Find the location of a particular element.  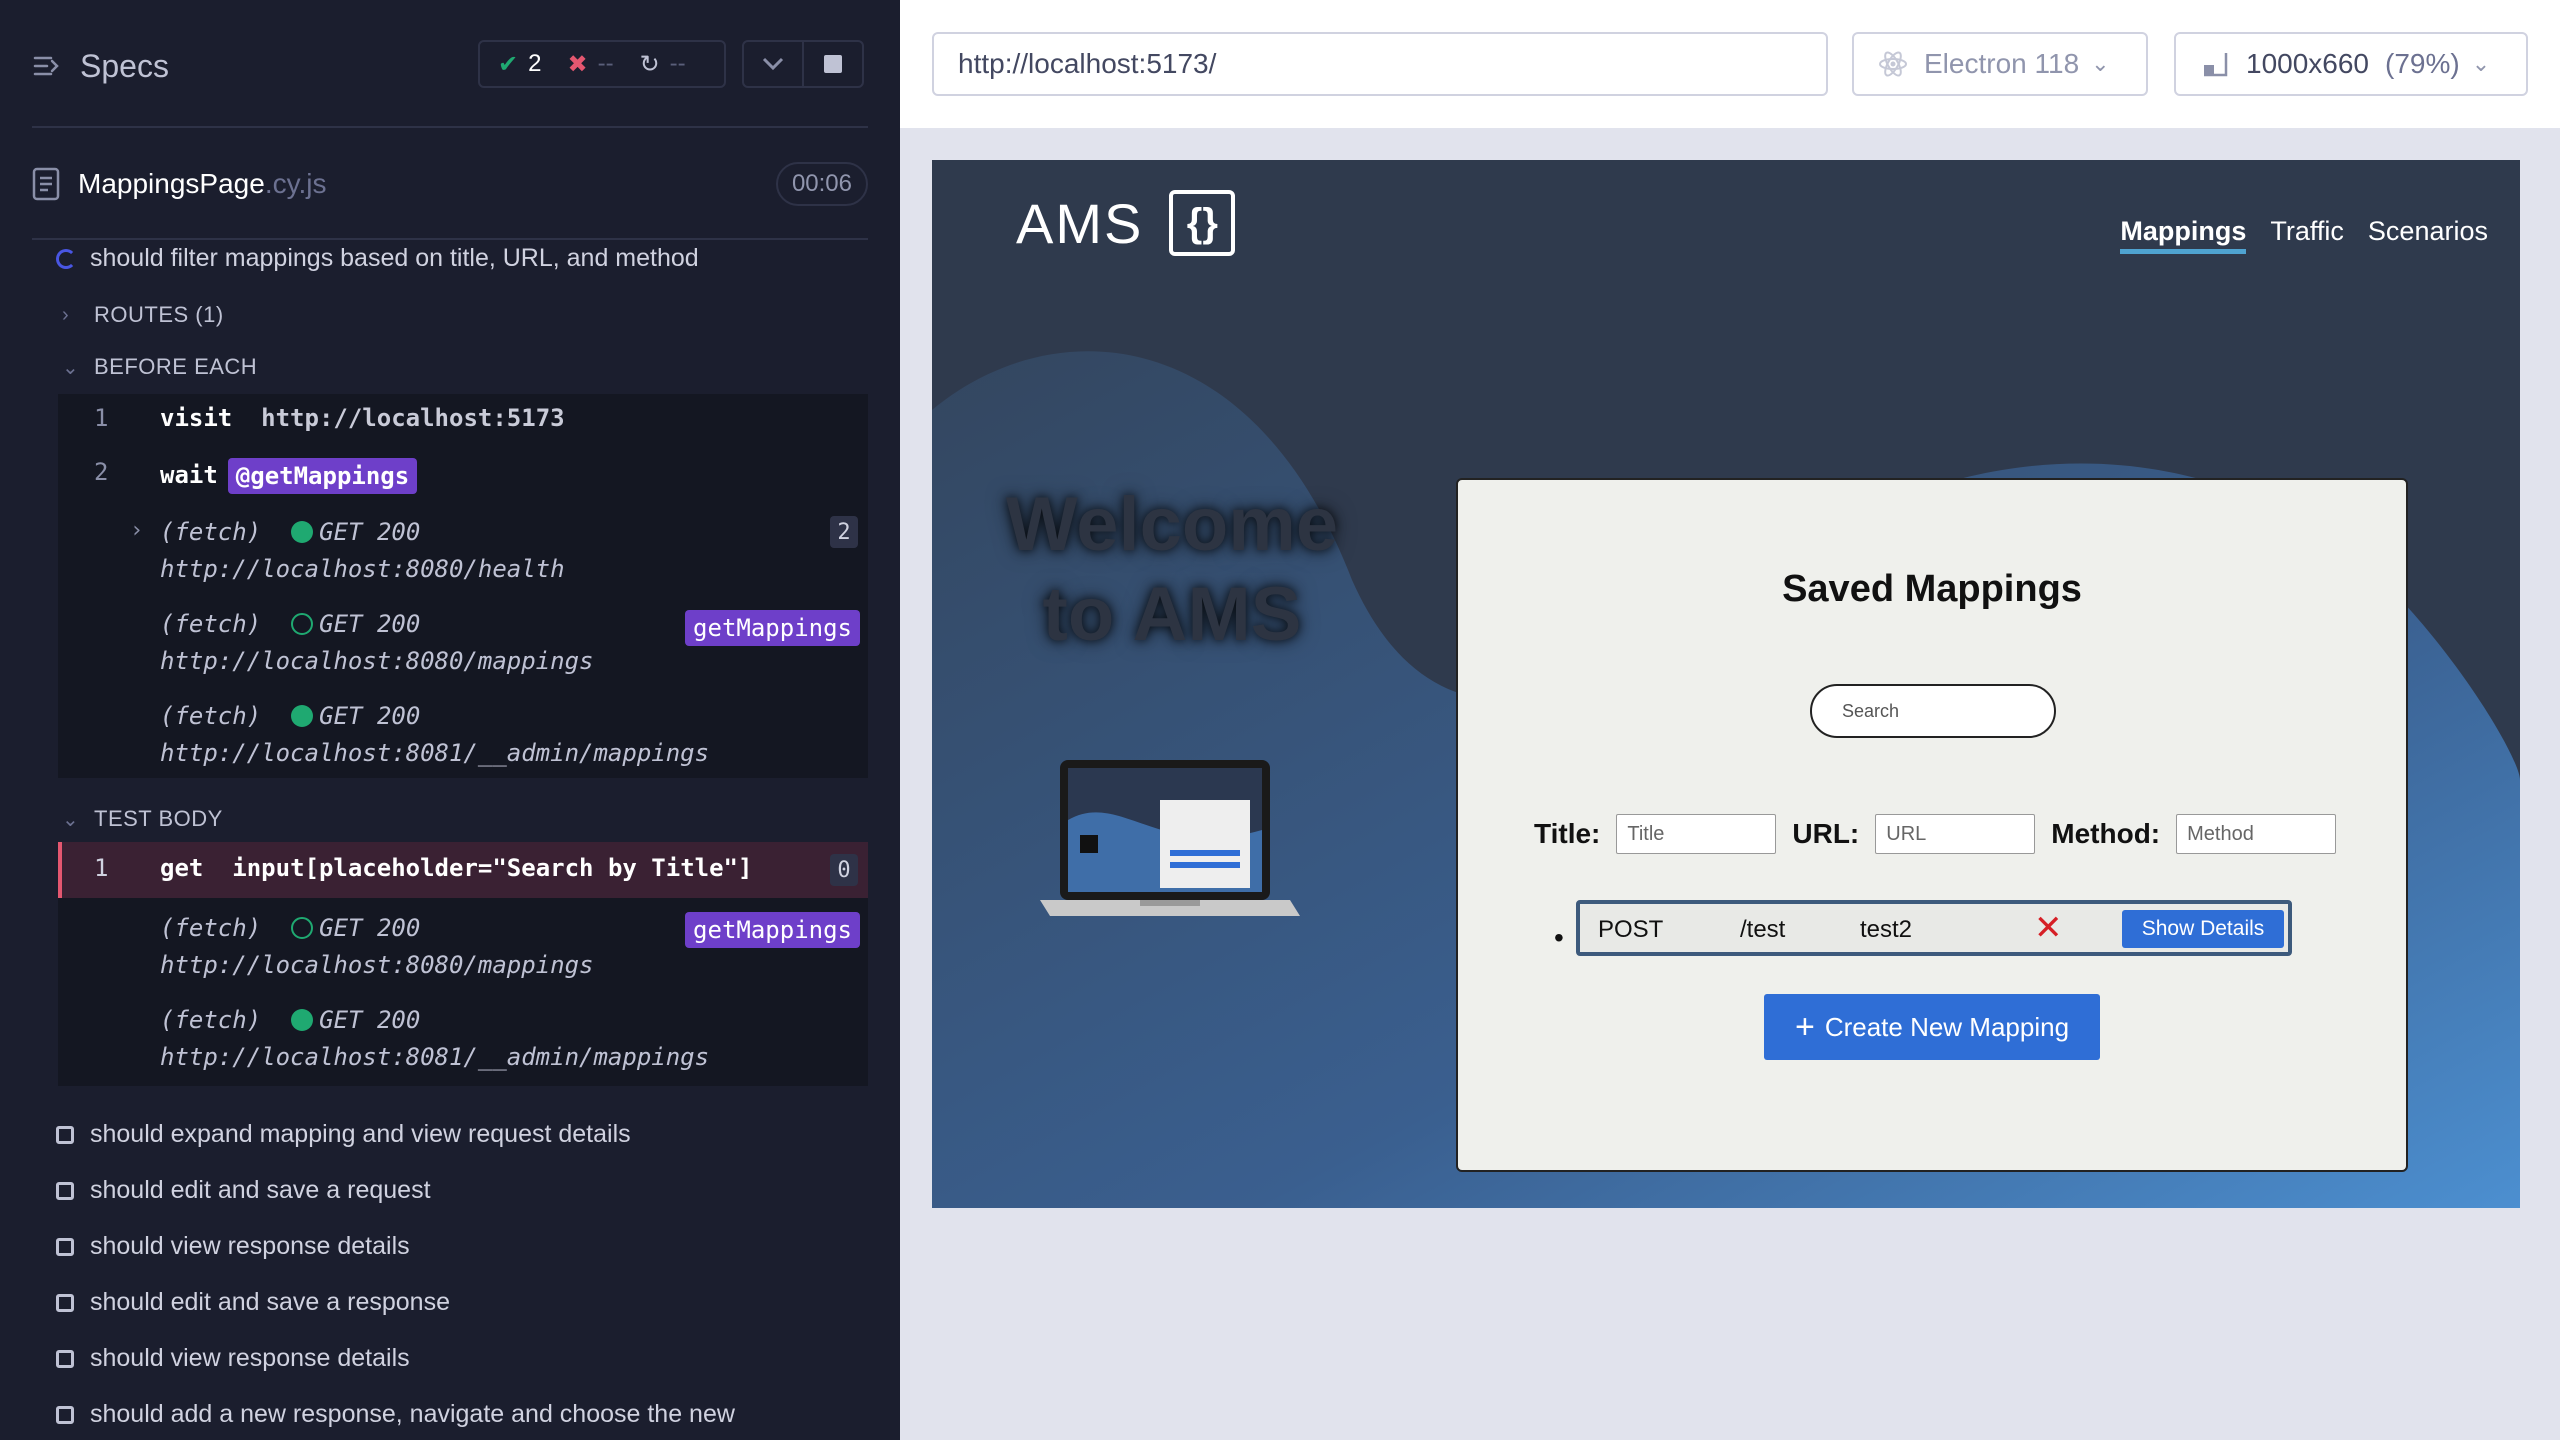

welcome-heading: Welcome to AMS is located at coordinates (1172, 569).